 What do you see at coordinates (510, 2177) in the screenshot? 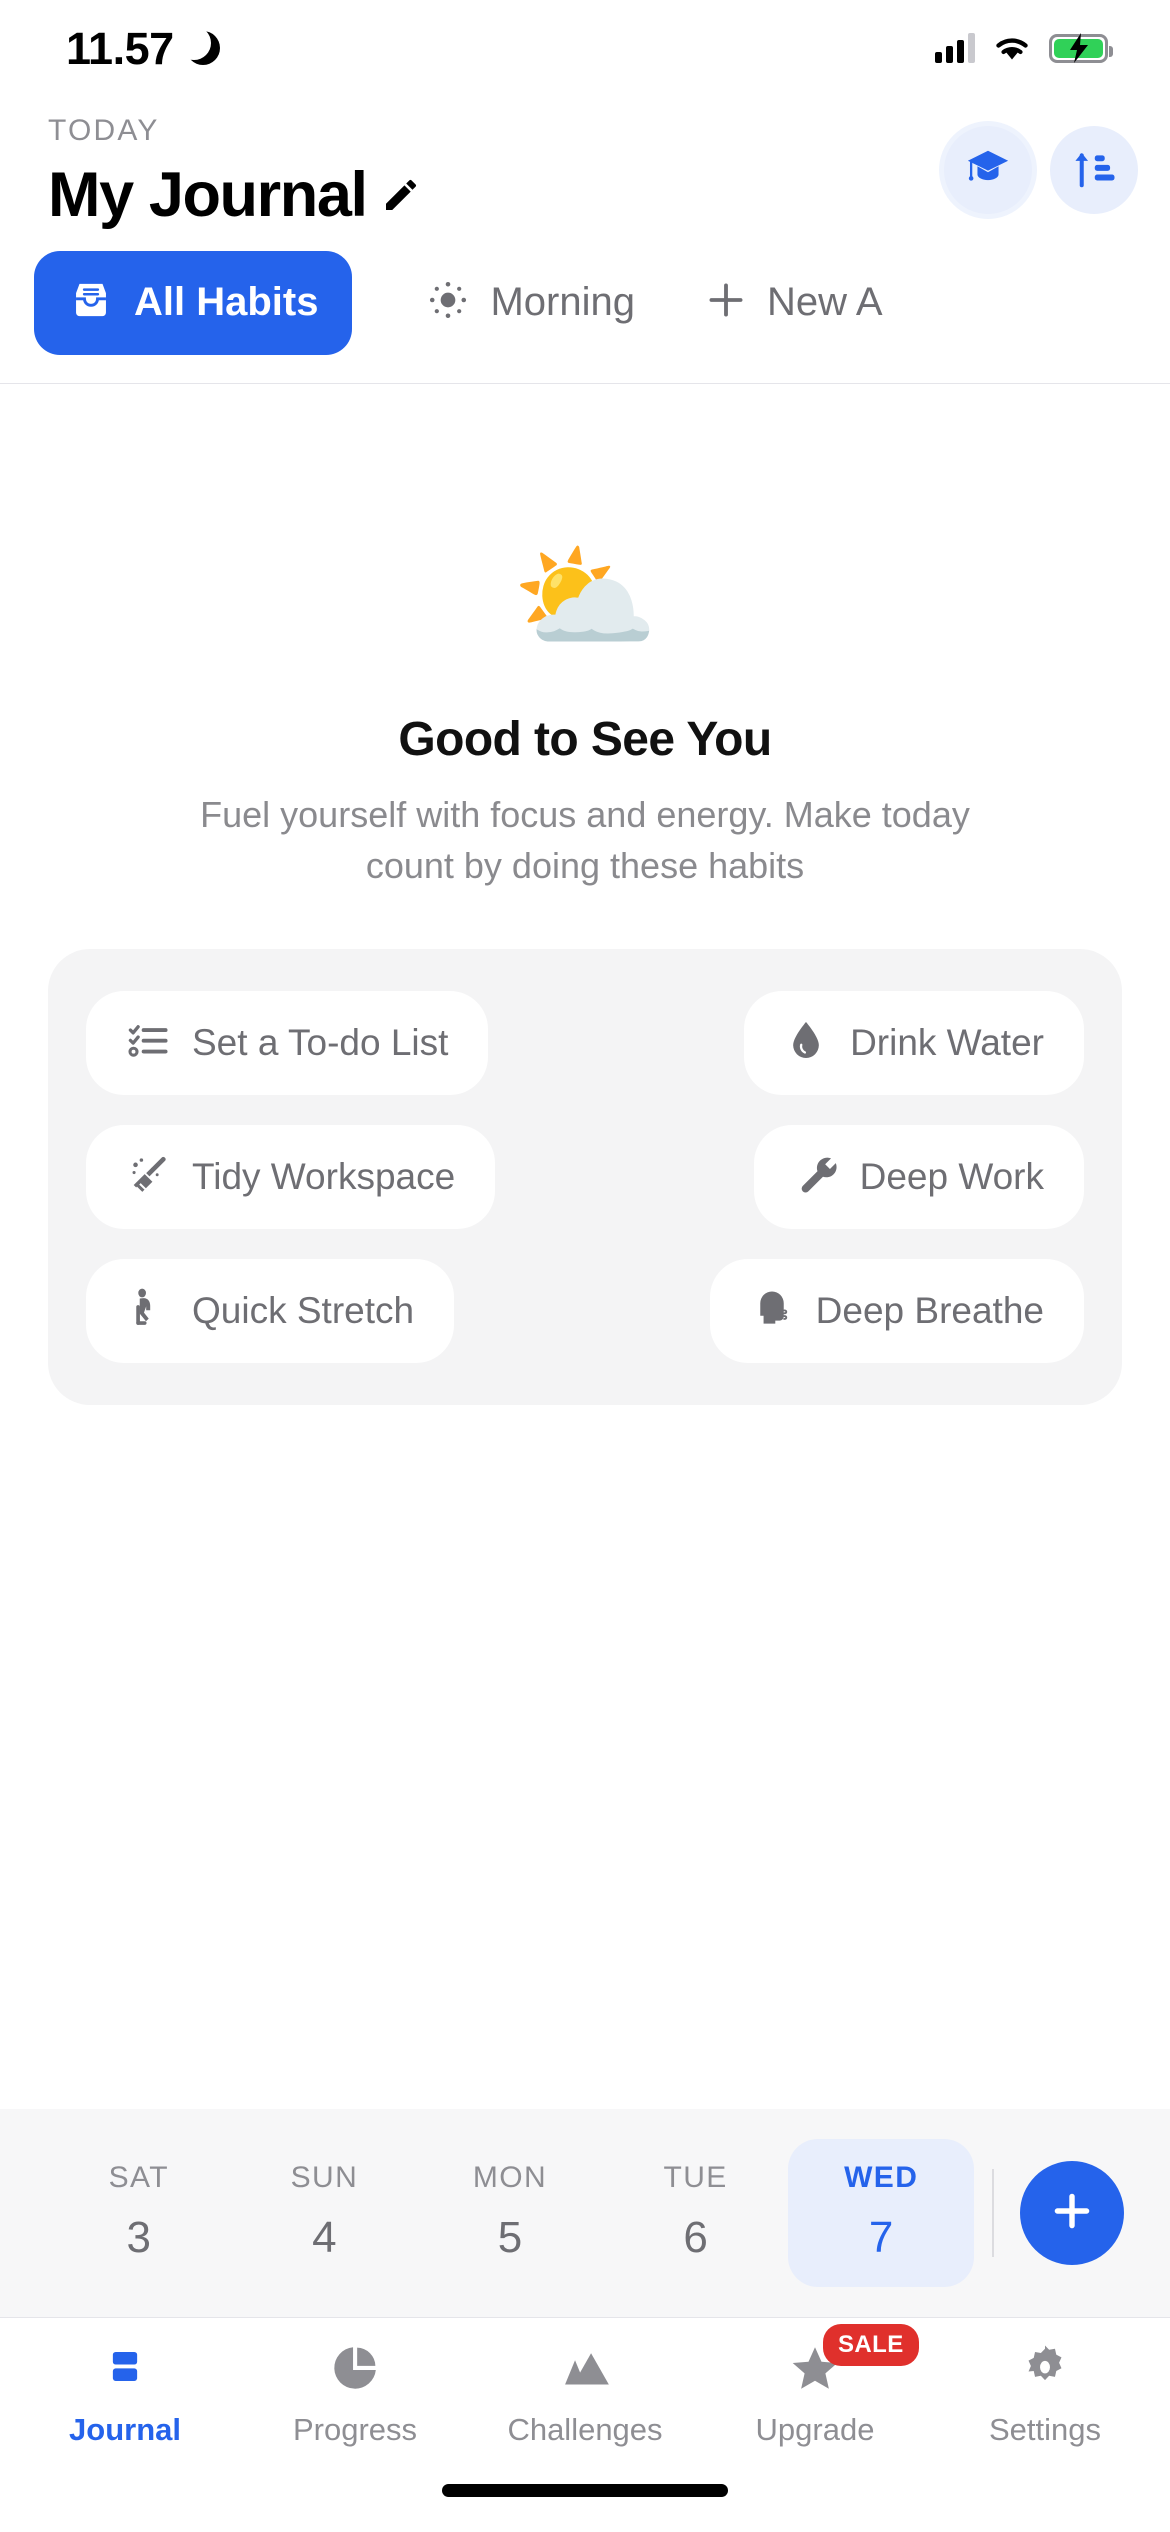
I see `date-dow: MON` at bounding box center [510, 2177].